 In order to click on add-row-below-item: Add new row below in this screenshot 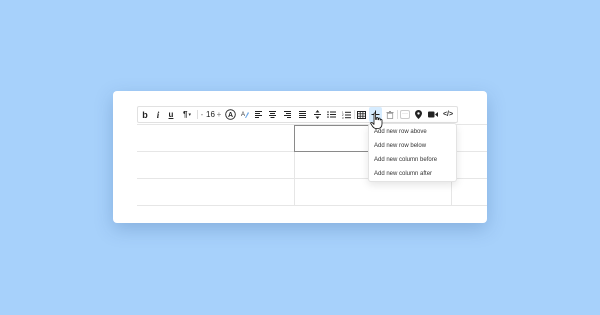, I will do `click(400, 146)`.